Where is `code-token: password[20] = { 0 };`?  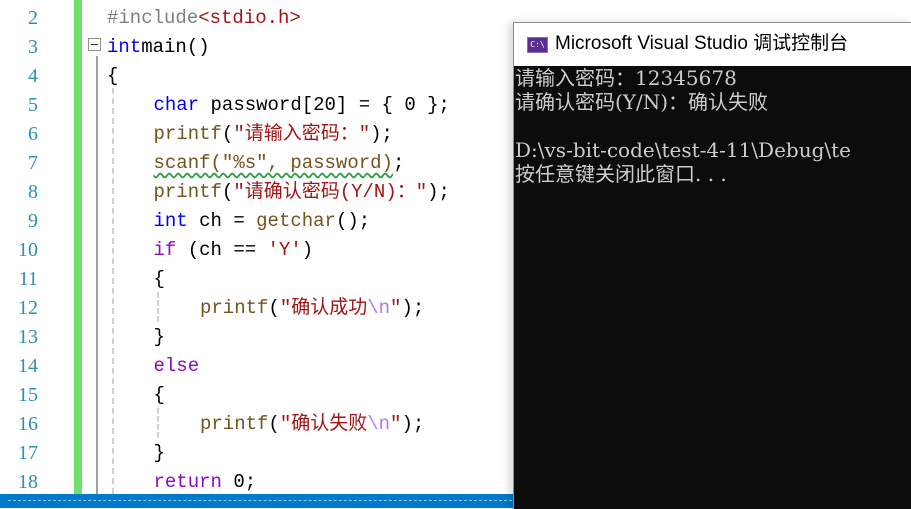
code-token: password[20] = { 0 }; is located at coordinates (324, 105).